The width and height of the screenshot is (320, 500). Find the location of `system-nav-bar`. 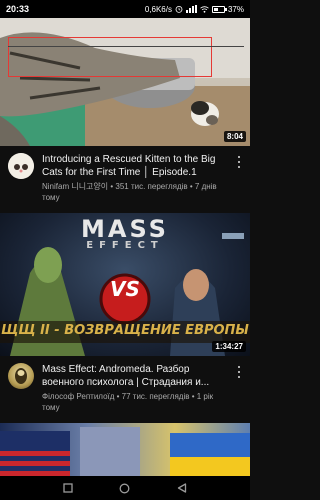

system-nav-bar is located at coordinates (125, 488).